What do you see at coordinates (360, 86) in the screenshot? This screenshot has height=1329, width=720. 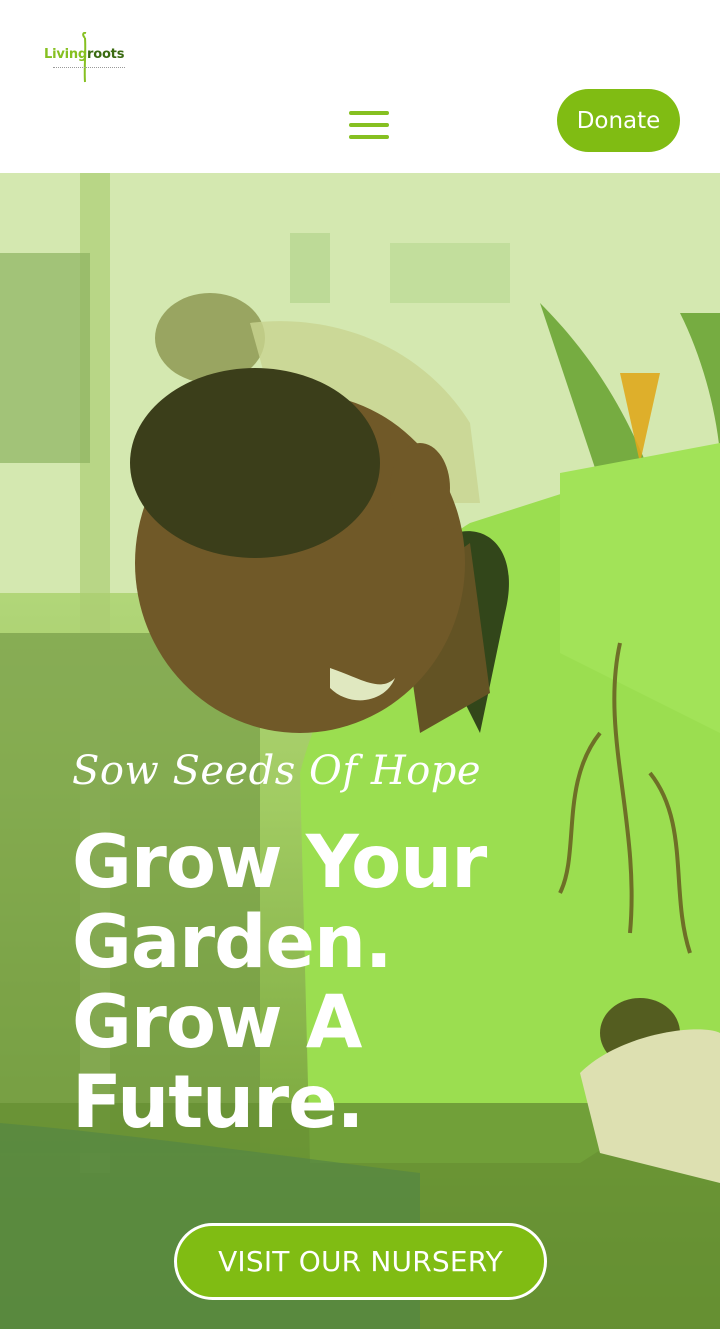 I see `site-header: Living roots Donate` at bounding box center [360, 86].